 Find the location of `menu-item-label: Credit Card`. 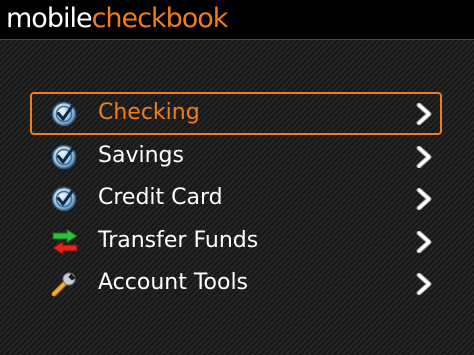

menu-item-label: Credit Card is located at coordinates (160, 197).